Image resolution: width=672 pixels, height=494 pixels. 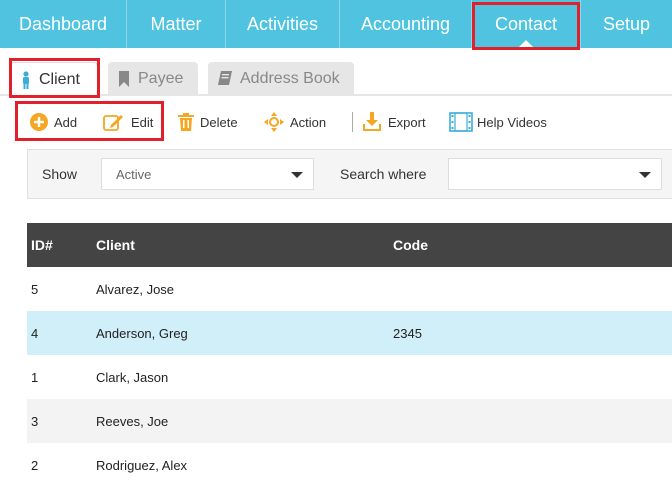 What do you see at coordinates (142, 333) in the screenshot?
I see `row-client: Anderson, Greg` at bounding box center [142, 333].